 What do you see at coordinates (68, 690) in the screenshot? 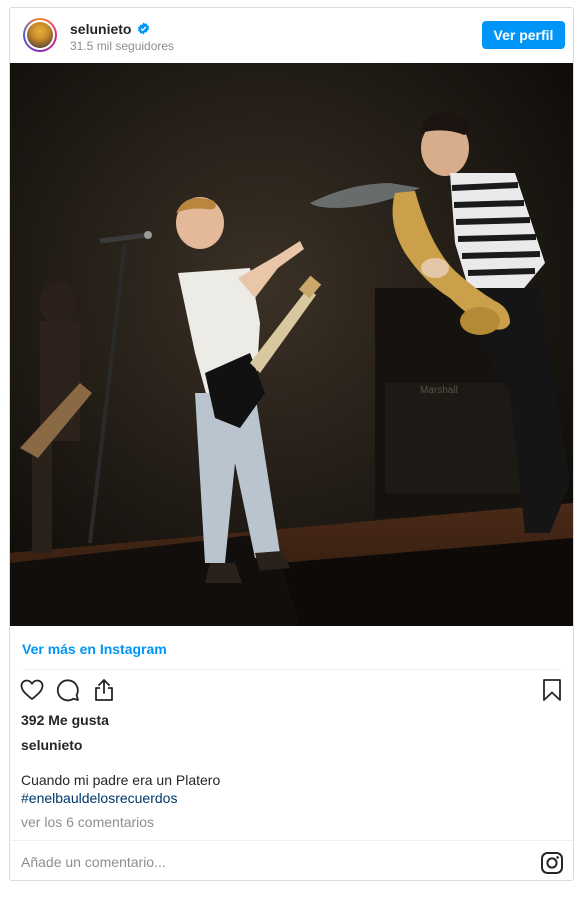
I see `comment-icon` at bounding box center [68, 690].